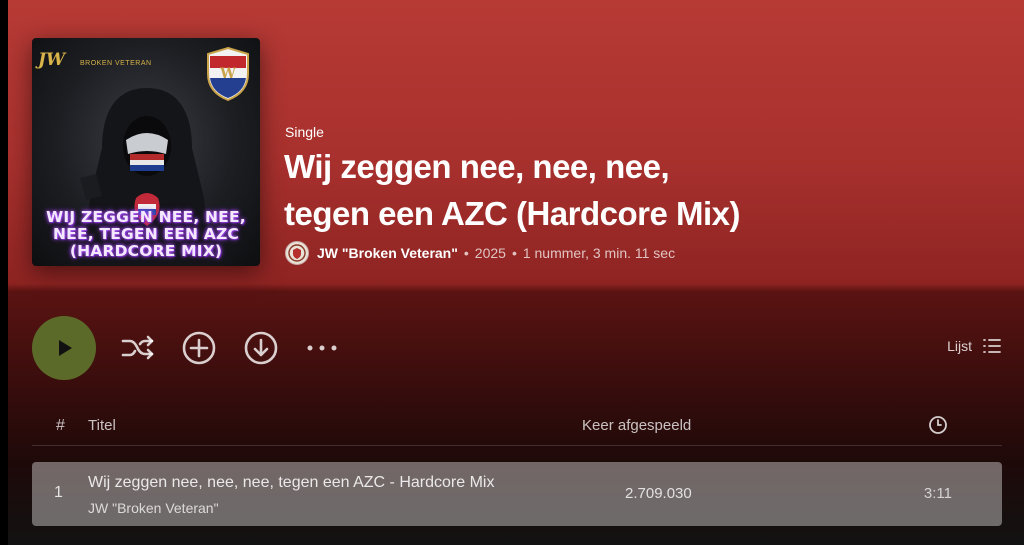  Describe the element at coordinates (4, 272) in the screenshot. I see `window-edge` at that location.